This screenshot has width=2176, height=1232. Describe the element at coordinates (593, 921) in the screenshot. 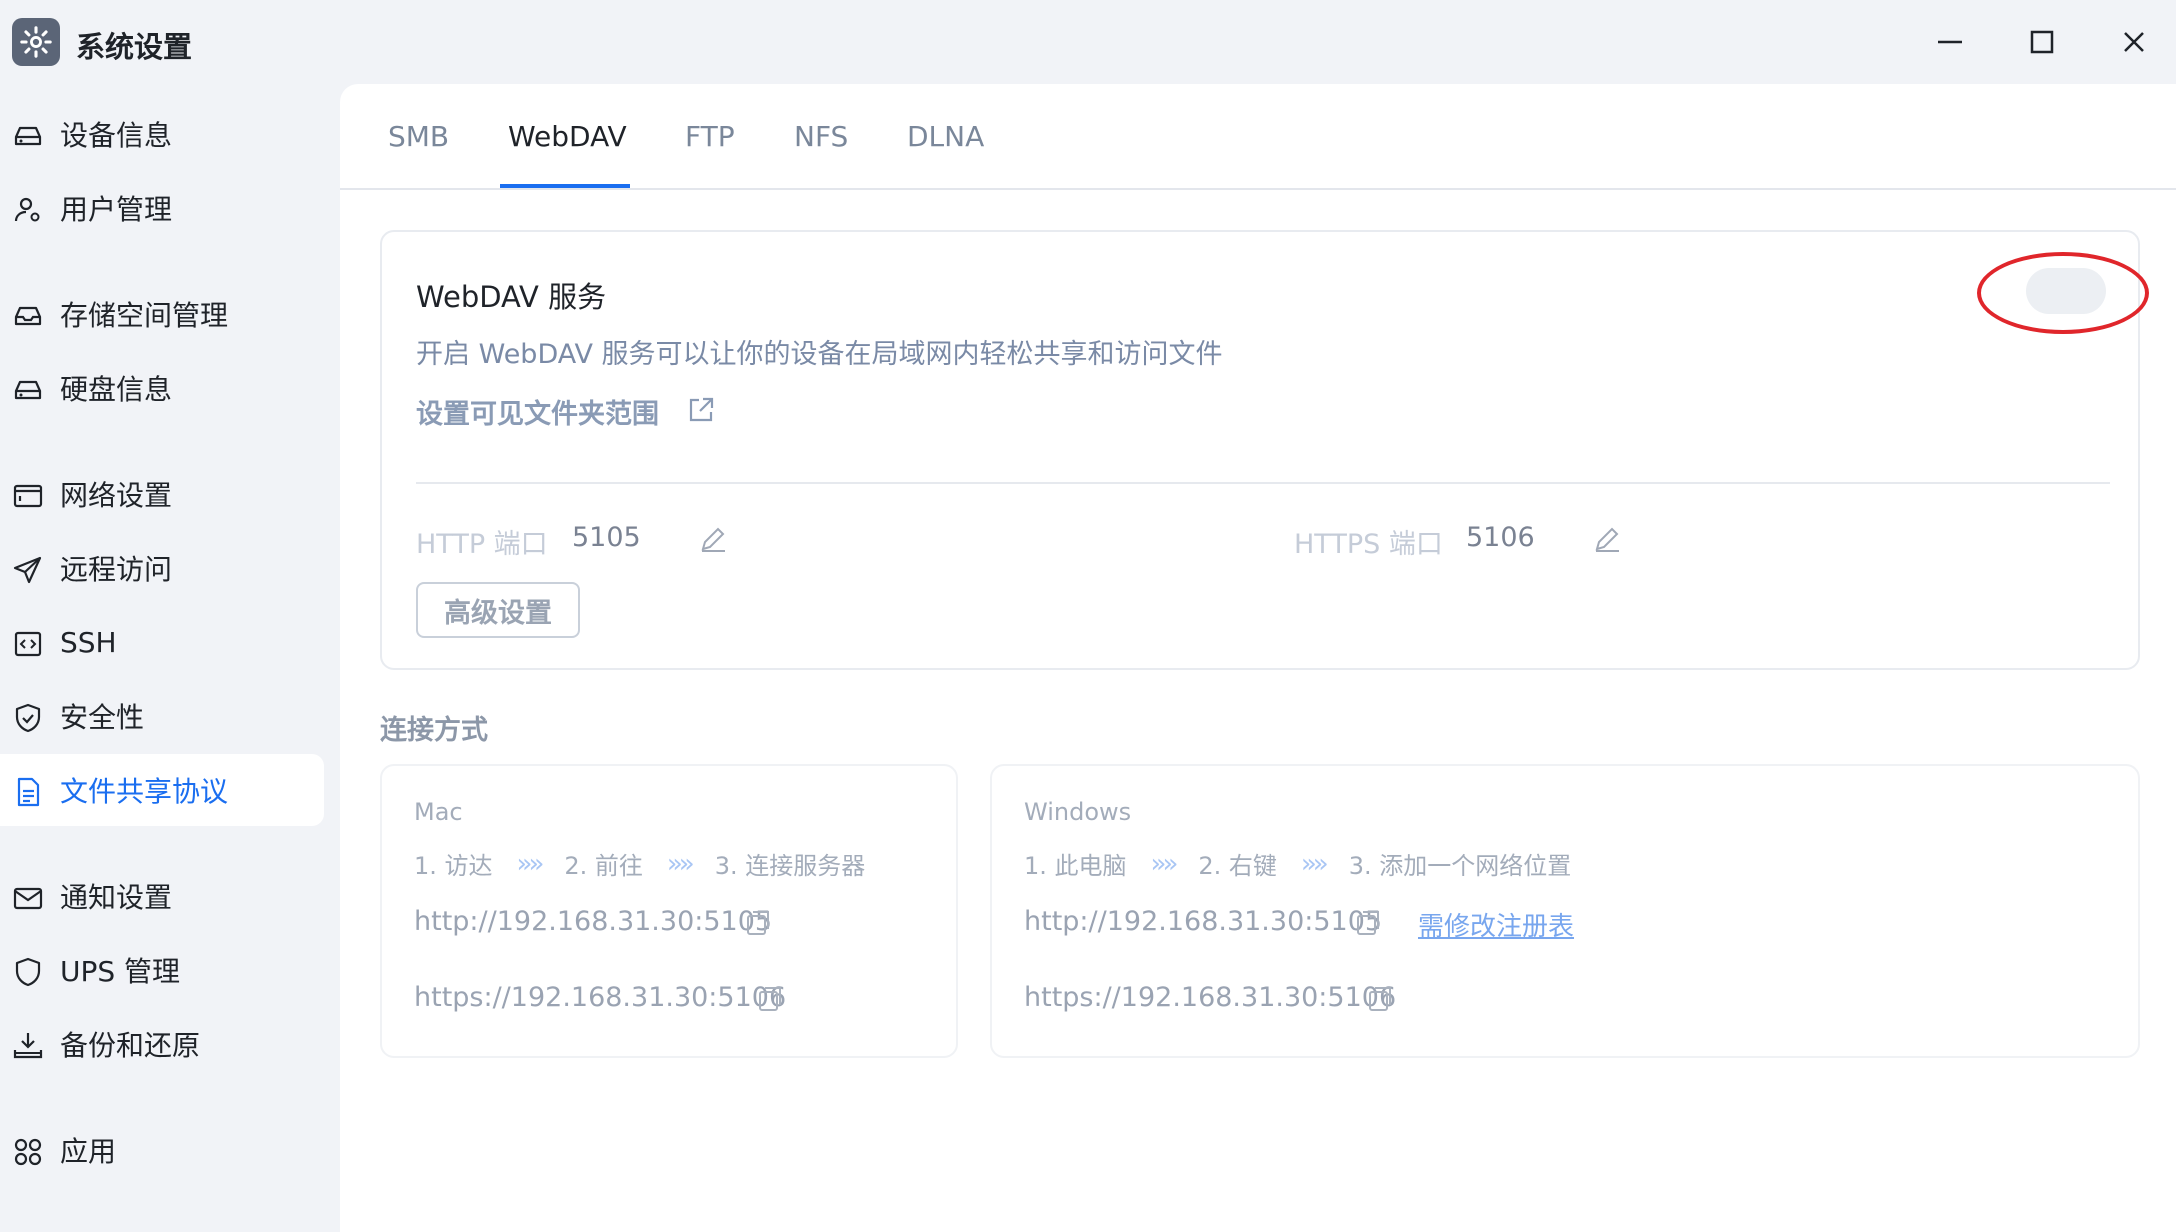

I see `mac-http-url: http://192.168.31.30:5105` at that location.